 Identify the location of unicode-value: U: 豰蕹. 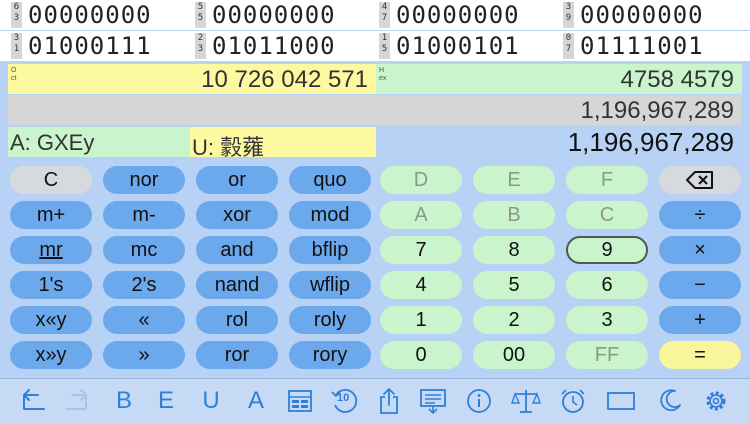
(228, 147).